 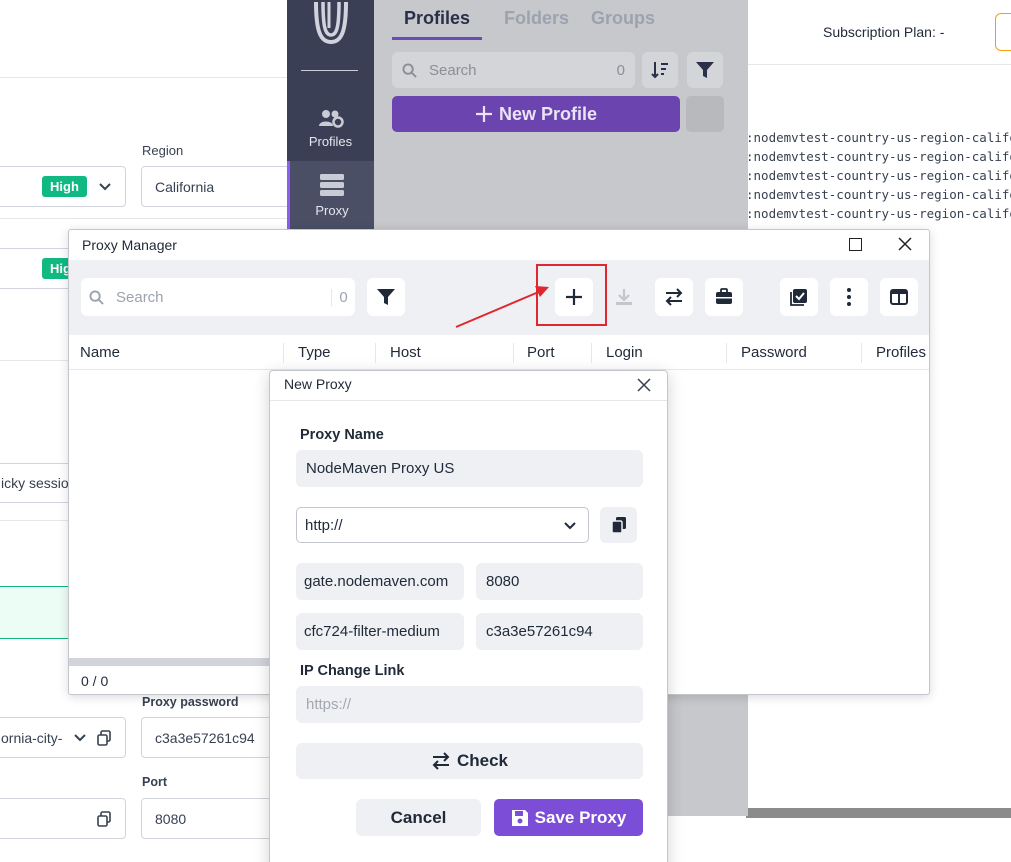 I want to click on swap-button, so click(x=674, y=297).